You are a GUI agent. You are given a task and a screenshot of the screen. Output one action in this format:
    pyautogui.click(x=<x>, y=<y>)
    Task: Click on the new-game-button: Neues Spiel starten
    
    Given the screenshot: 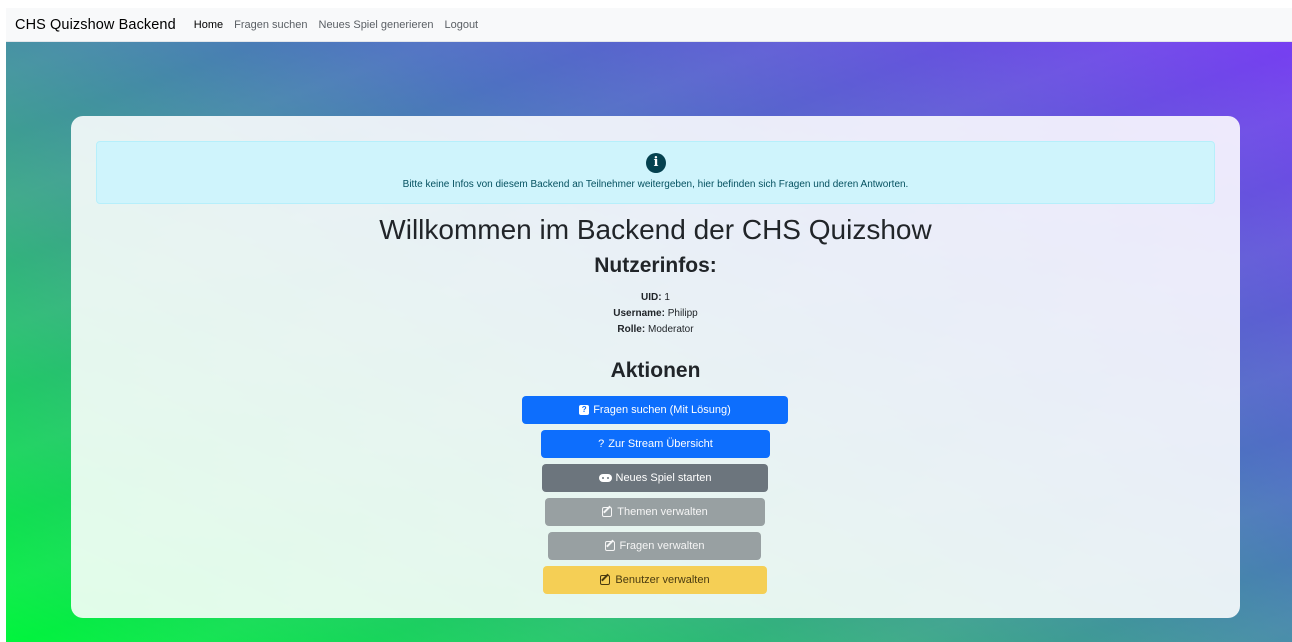 What is the action you would take?
    pyautogui.click(x=655, y=478)
    